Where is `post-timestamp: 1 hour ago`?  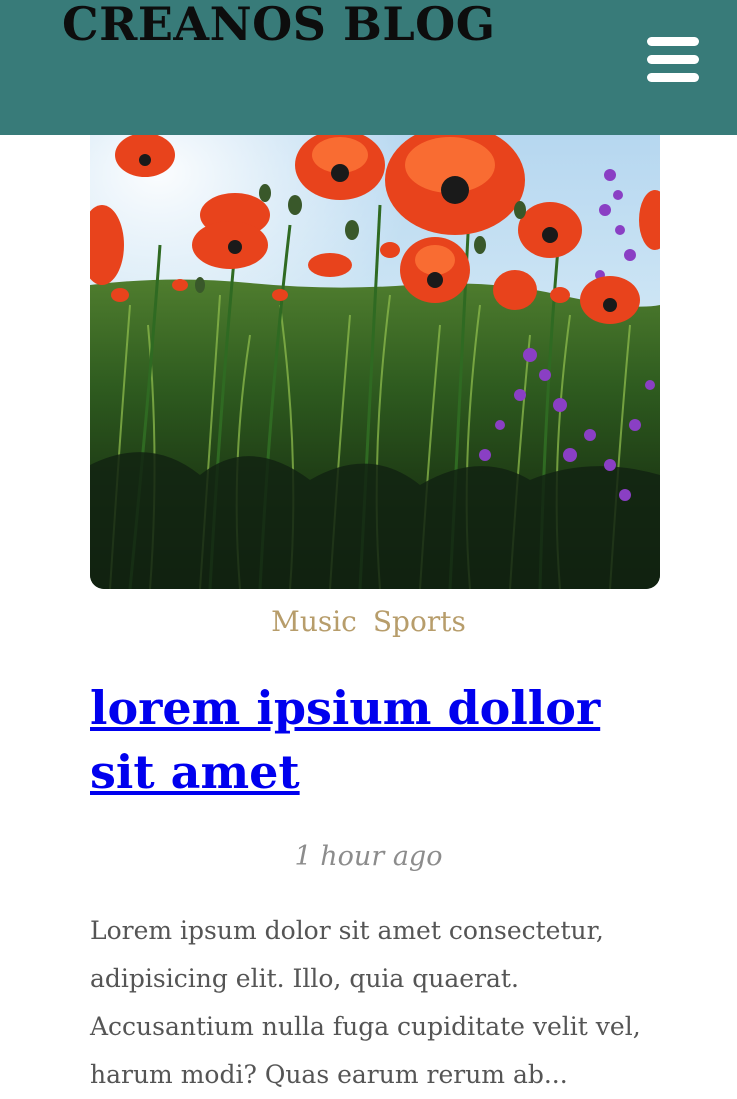 post-timestamp: 1 hour ago is located at coordinates (368, 856).